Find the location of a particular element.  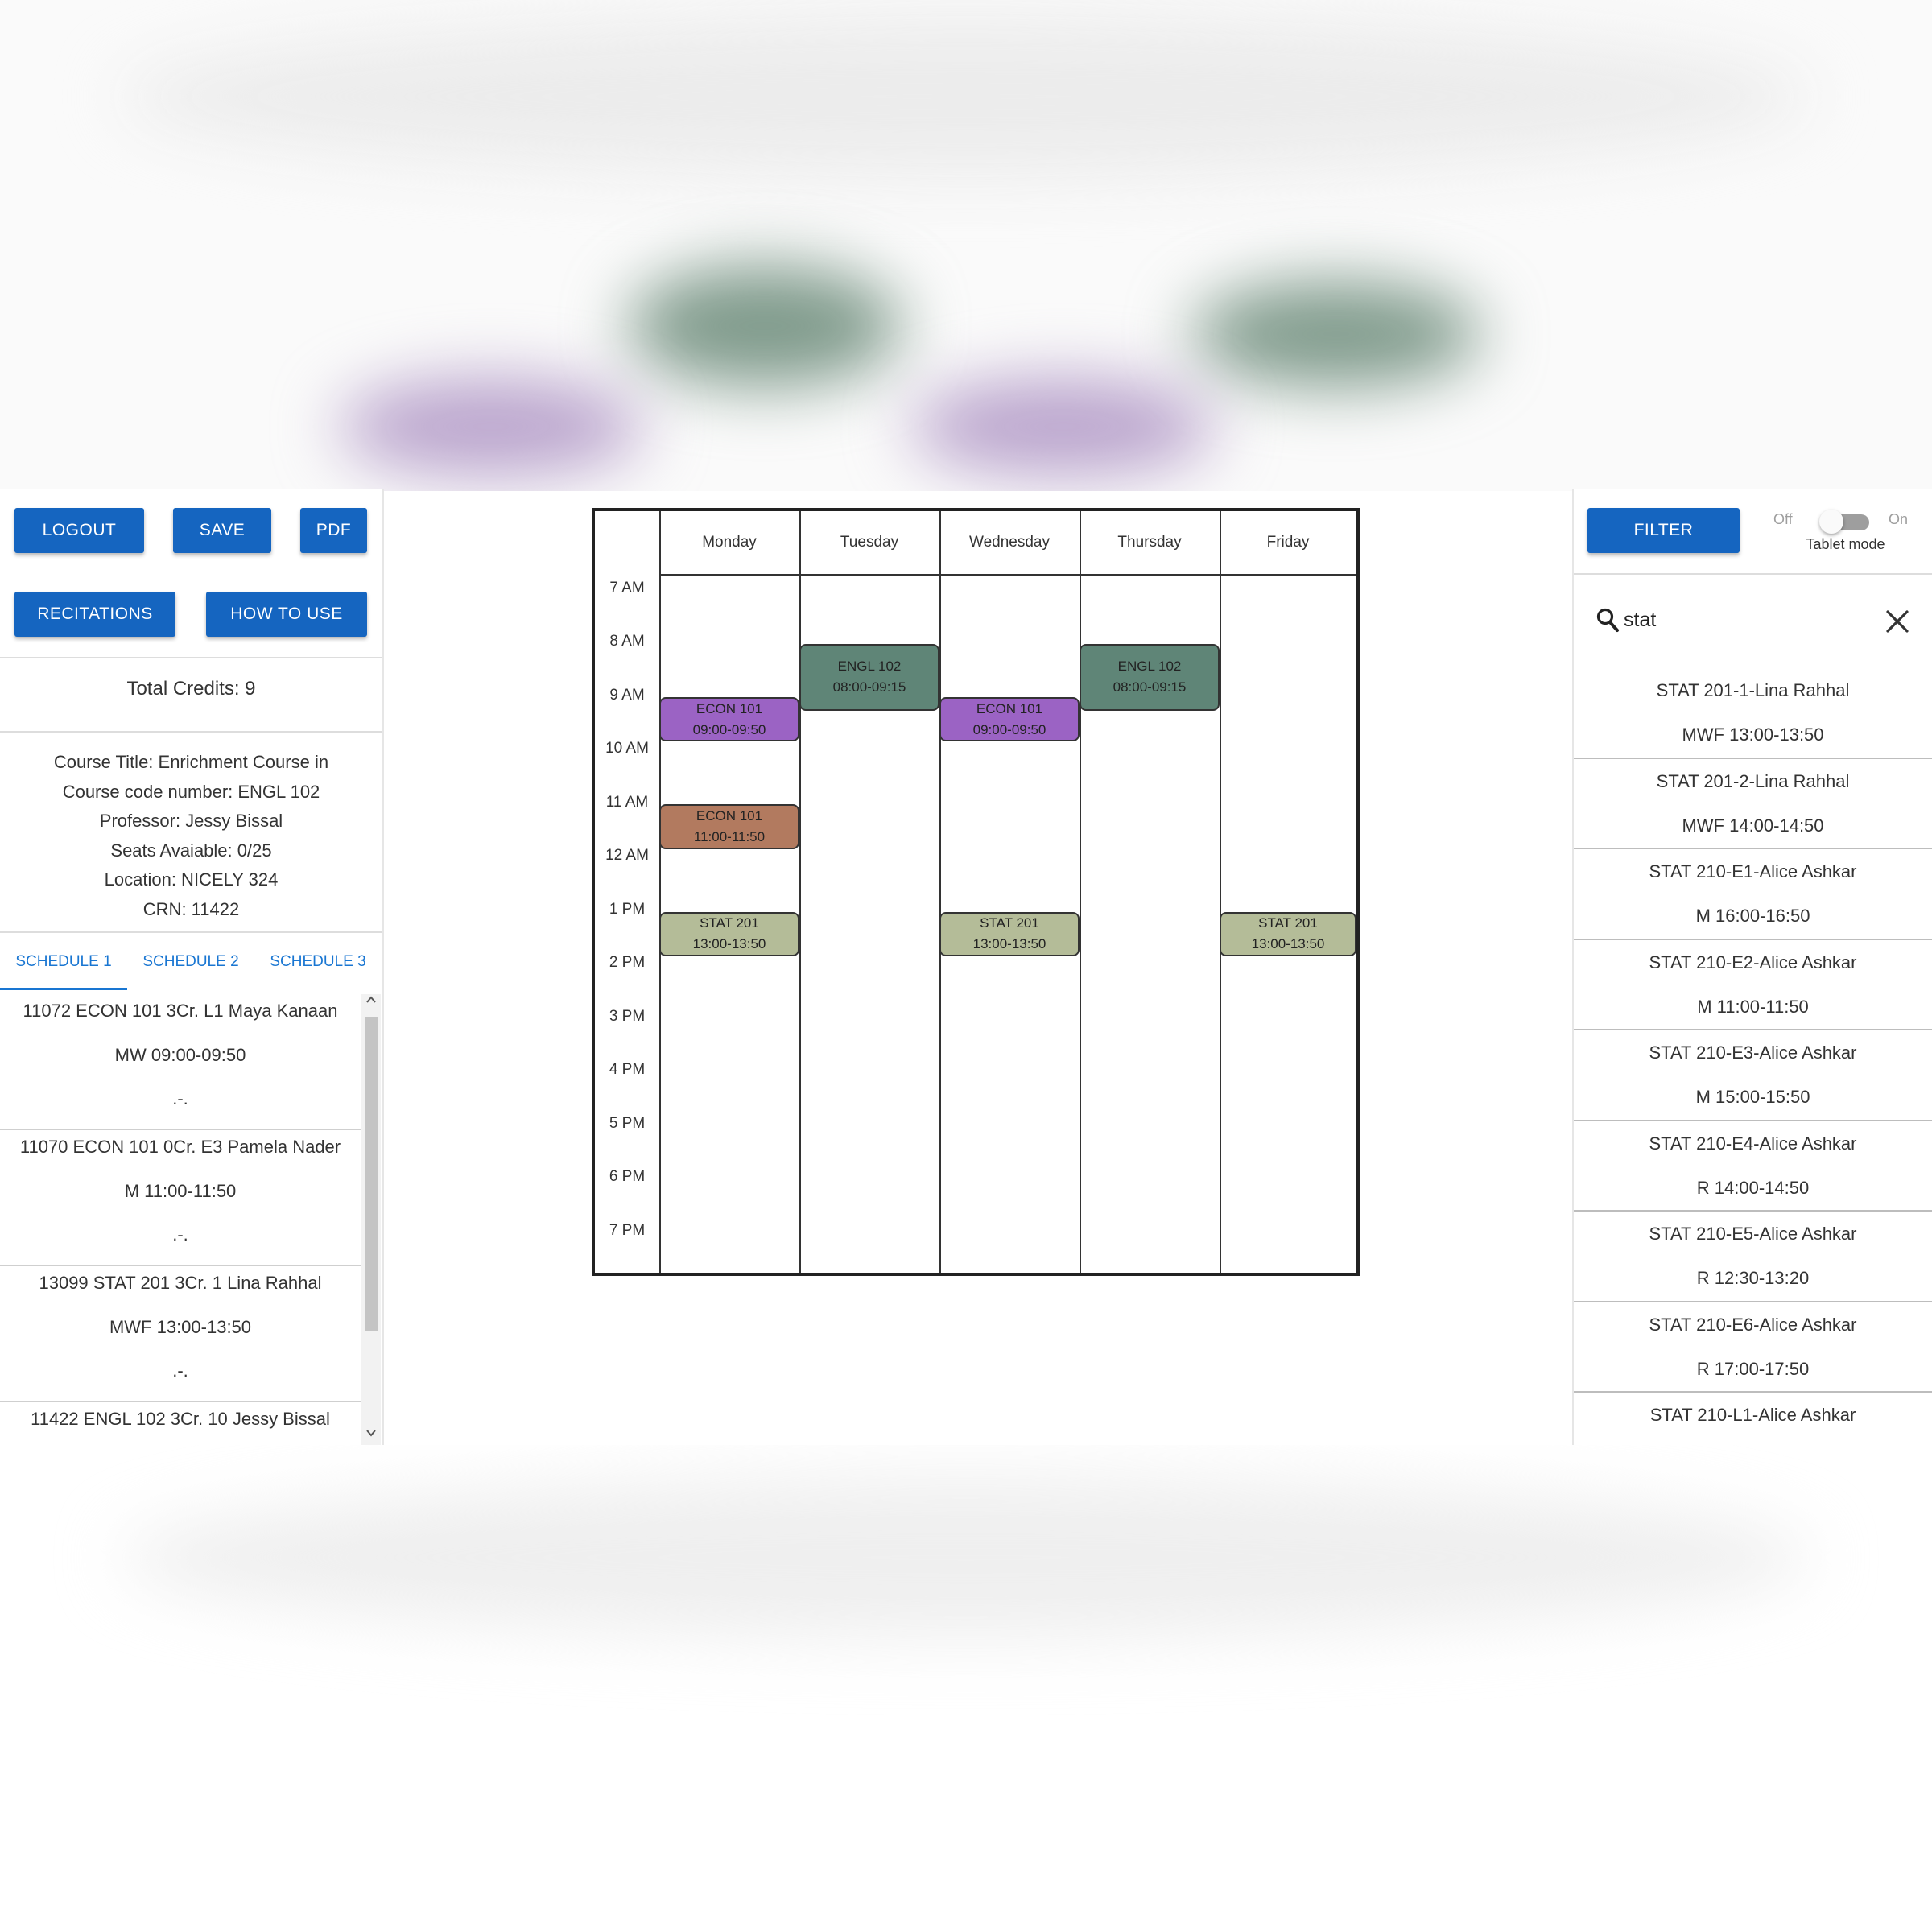

course-crn: CRN: 11422 is located at coordinates (191, 908).